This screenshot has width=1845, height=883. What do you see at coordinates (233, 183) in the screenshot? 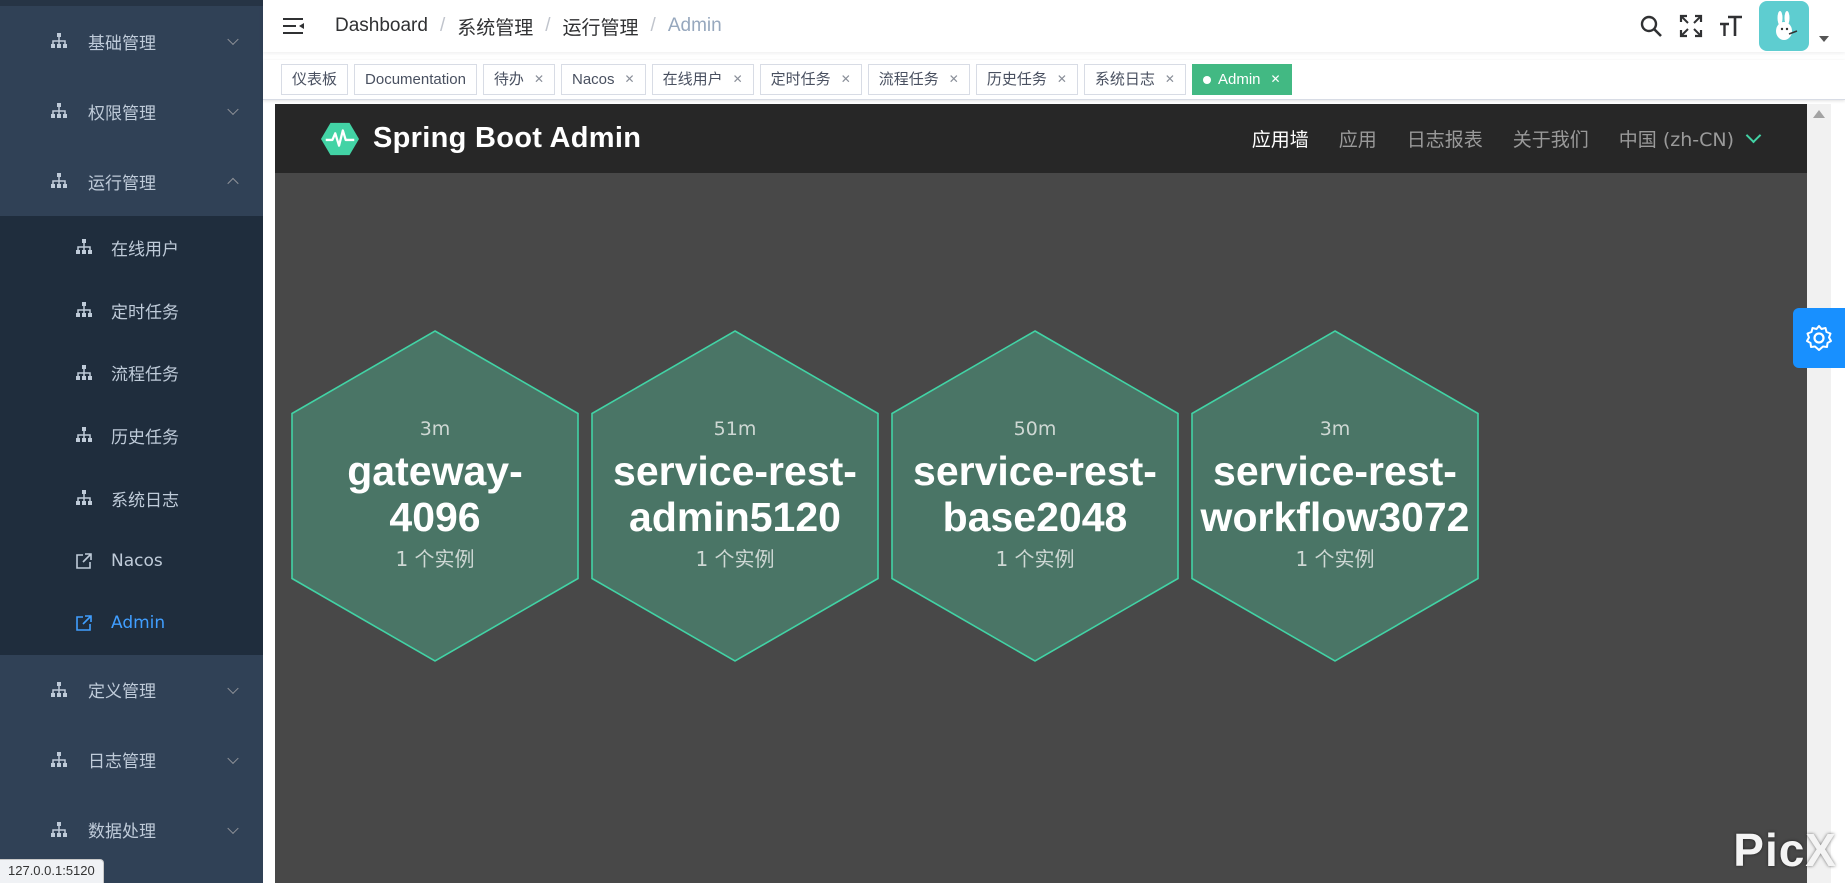
I see `chevron-up-icon` at bounding box center [233, 183].